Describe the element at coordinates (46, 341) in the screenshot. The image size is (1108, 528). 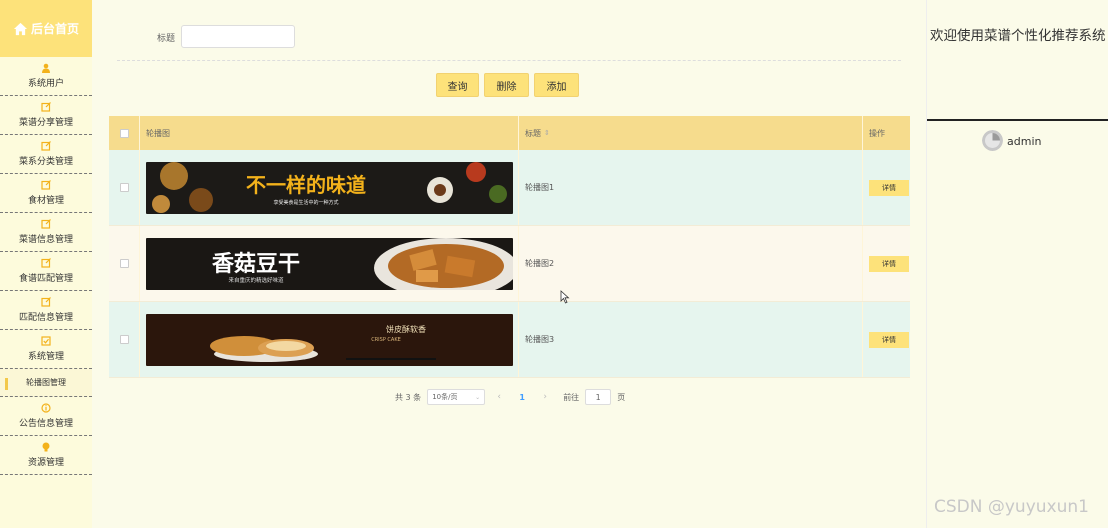
I see `checkbox-icon` at that location.